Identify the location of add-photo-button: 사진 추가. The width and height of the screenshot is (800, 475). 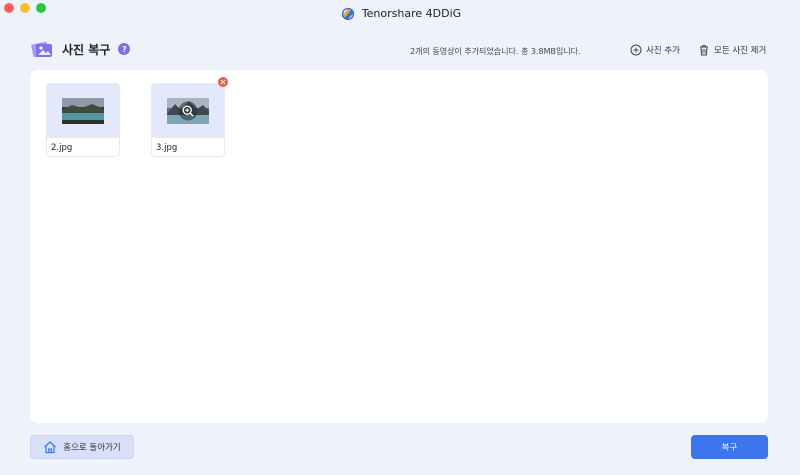
(655, 50).